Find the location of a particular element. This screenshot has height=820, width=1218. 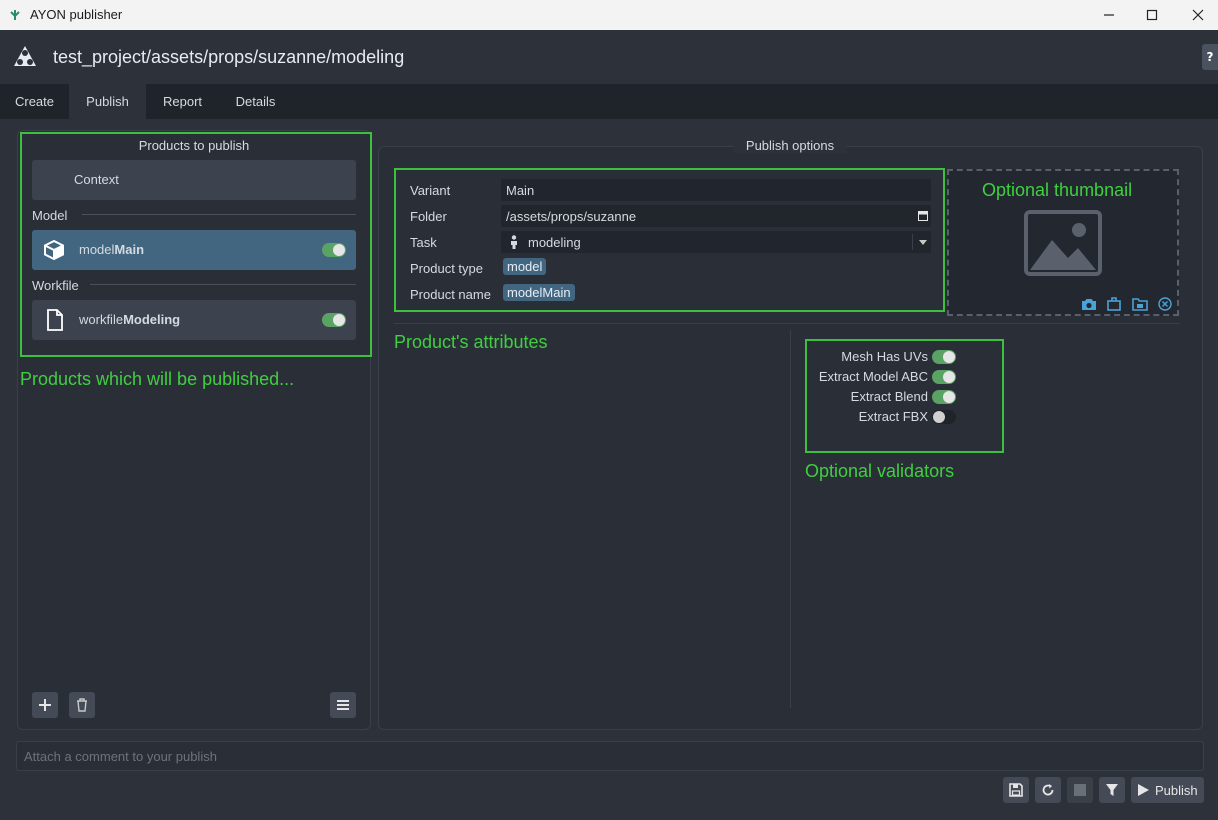

products-highlight-box is located at coordinates (196, 244).